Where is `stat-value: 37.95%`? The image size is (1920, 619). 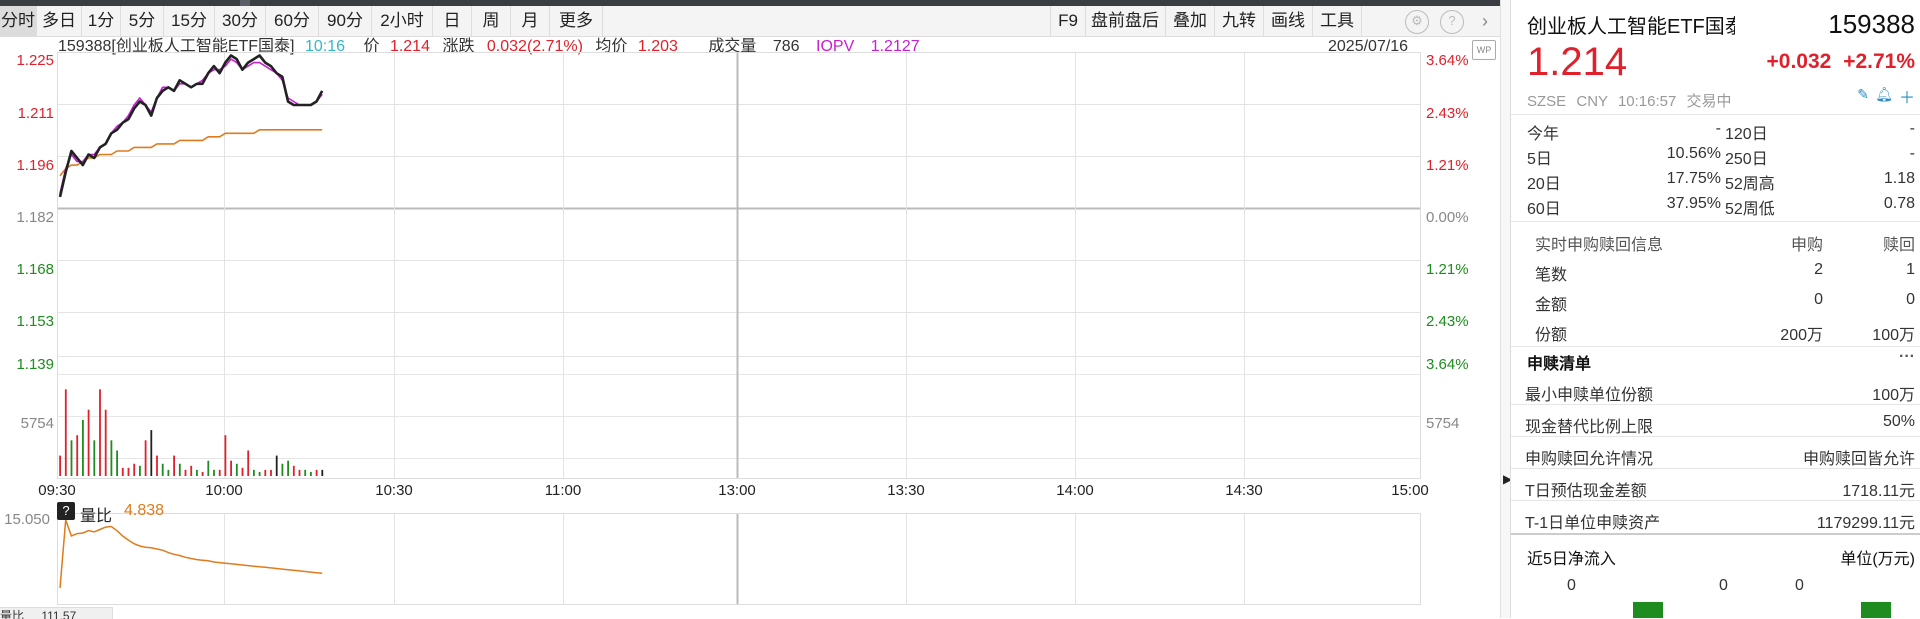
stat-value: 37.95% is located at coordinates (1693, 203).